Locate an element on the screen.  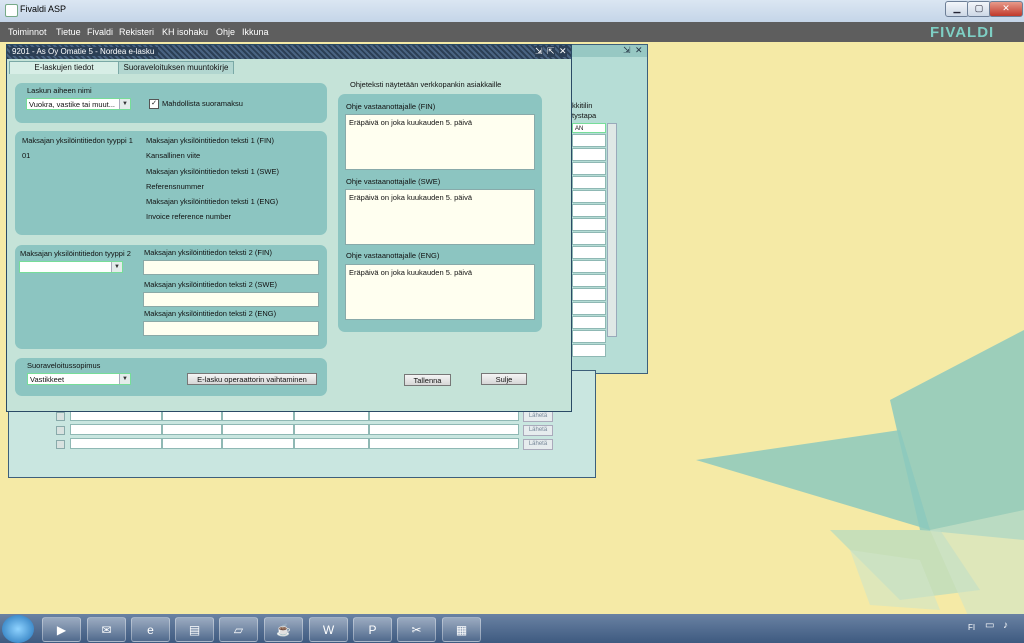
payer-id-text-2-swe-input is located at coordinates (231, 299).